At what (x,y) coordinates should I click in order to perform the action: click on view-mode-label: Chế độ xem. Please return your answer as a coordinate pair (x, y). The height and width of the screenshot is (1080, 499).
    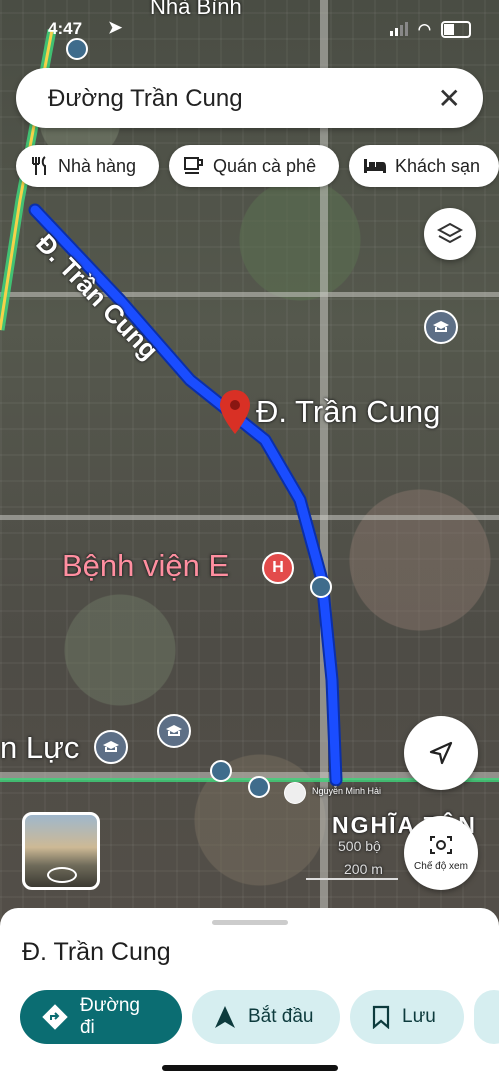
    Looking at the image, I should click on (441, 866).